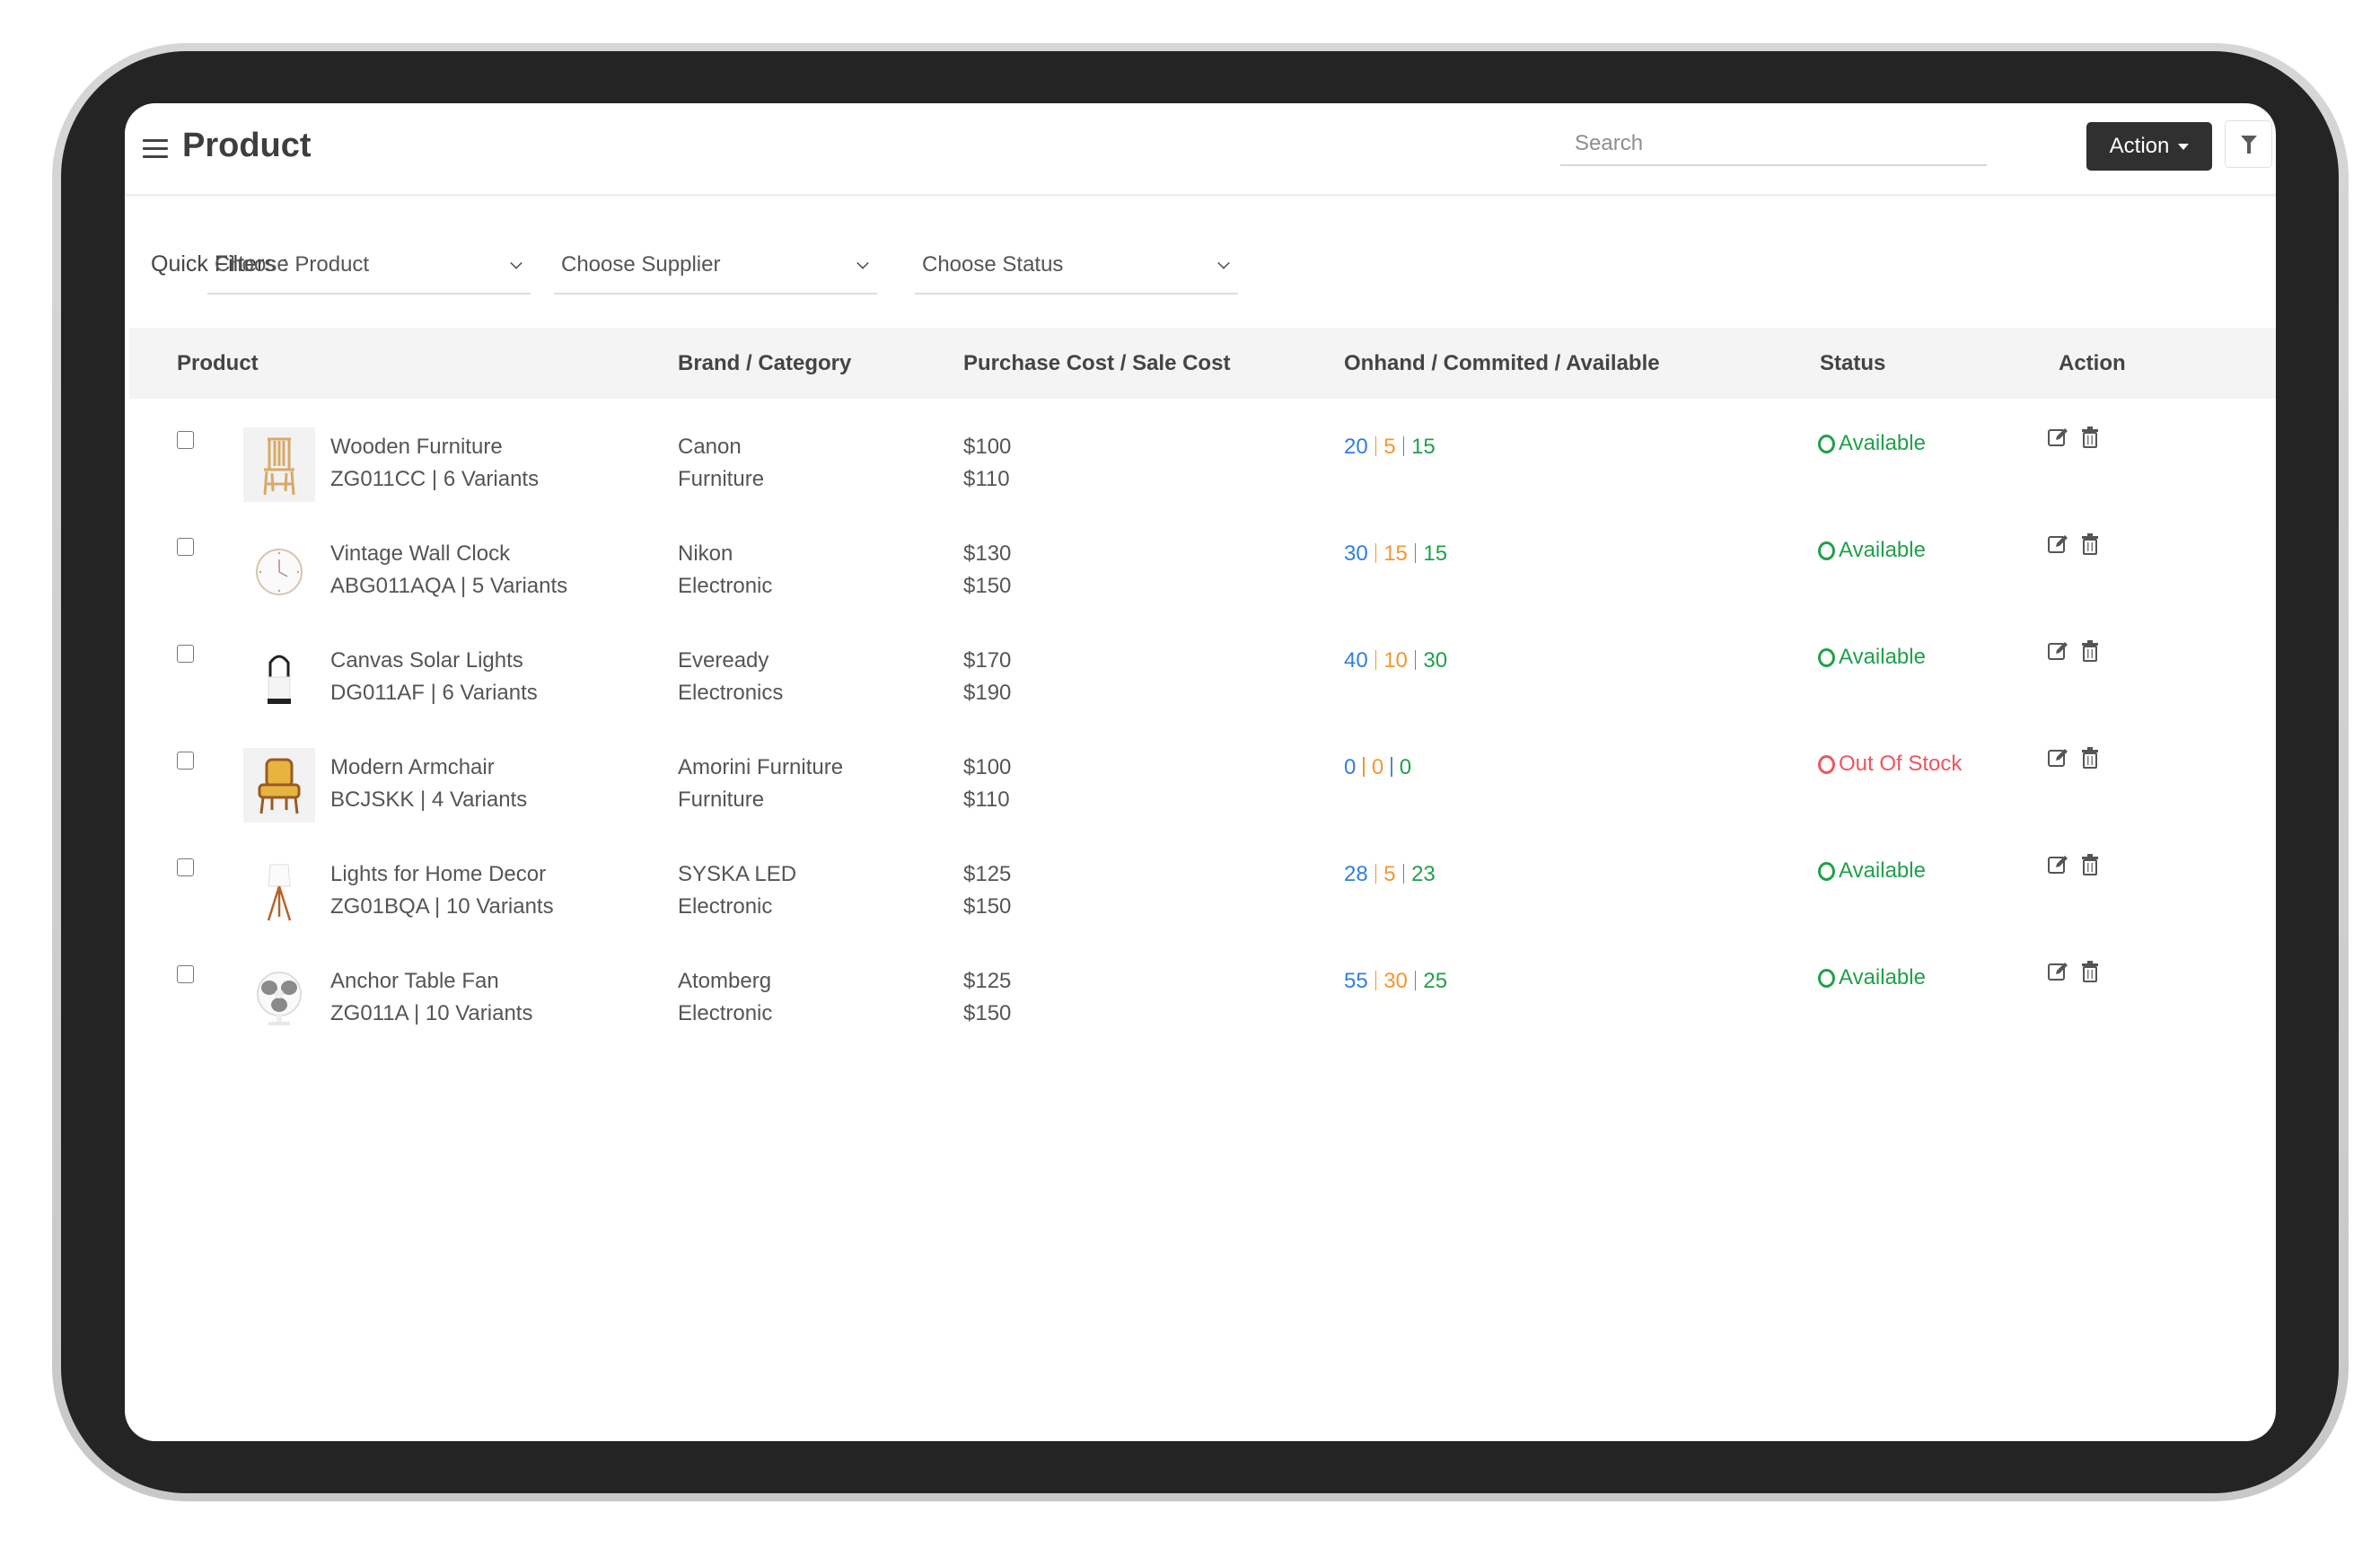 This screenshot has height=1557, width=2380. Describe the element at coordinates (279, 571) in the screenshot. I see `clock-image` at that location.